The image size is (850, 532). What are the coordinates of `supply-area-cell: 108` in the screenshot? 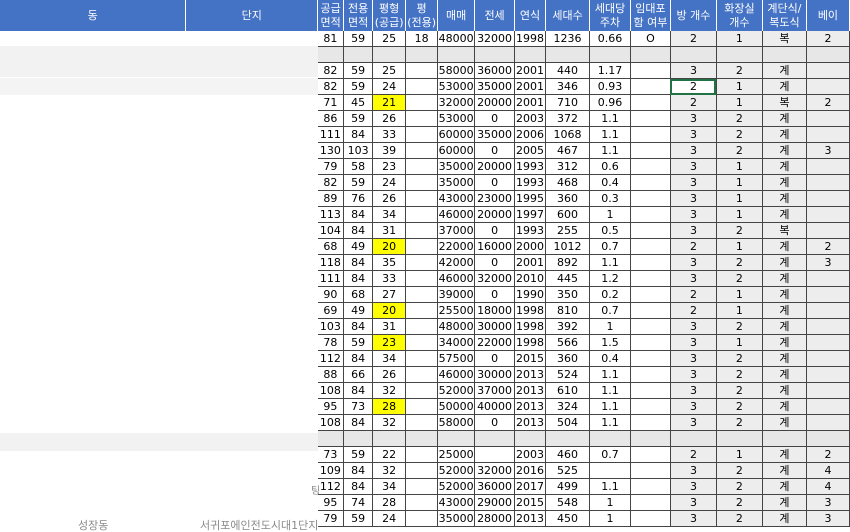 It's located at (331, 422).